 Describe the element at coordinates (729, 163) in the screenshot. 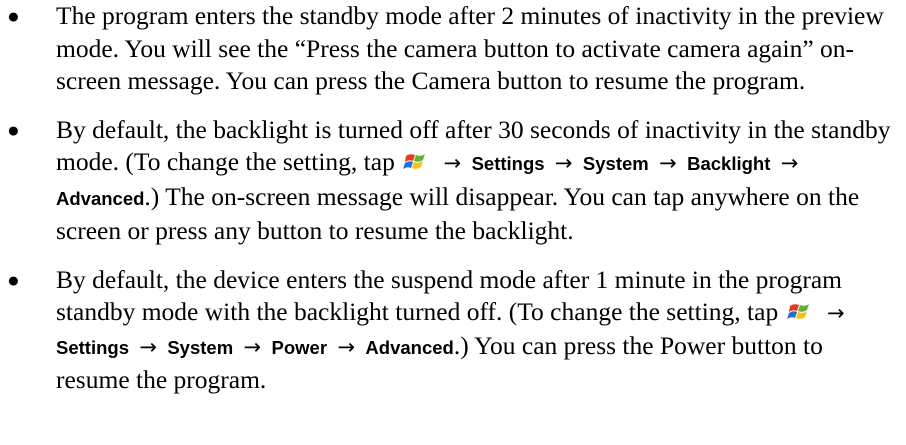

I see `ui-label-backlight: Backlight` at that location.